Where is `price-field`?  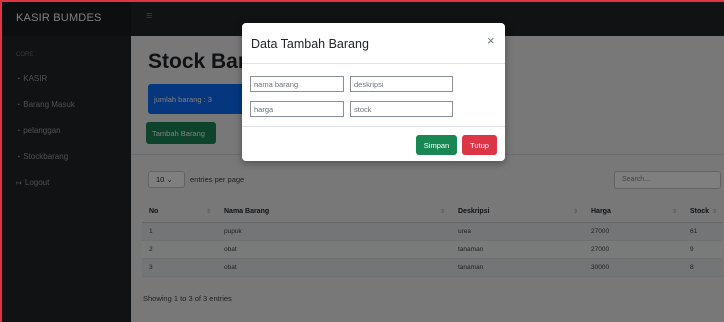 price-field is located at coordinates (297, 109).